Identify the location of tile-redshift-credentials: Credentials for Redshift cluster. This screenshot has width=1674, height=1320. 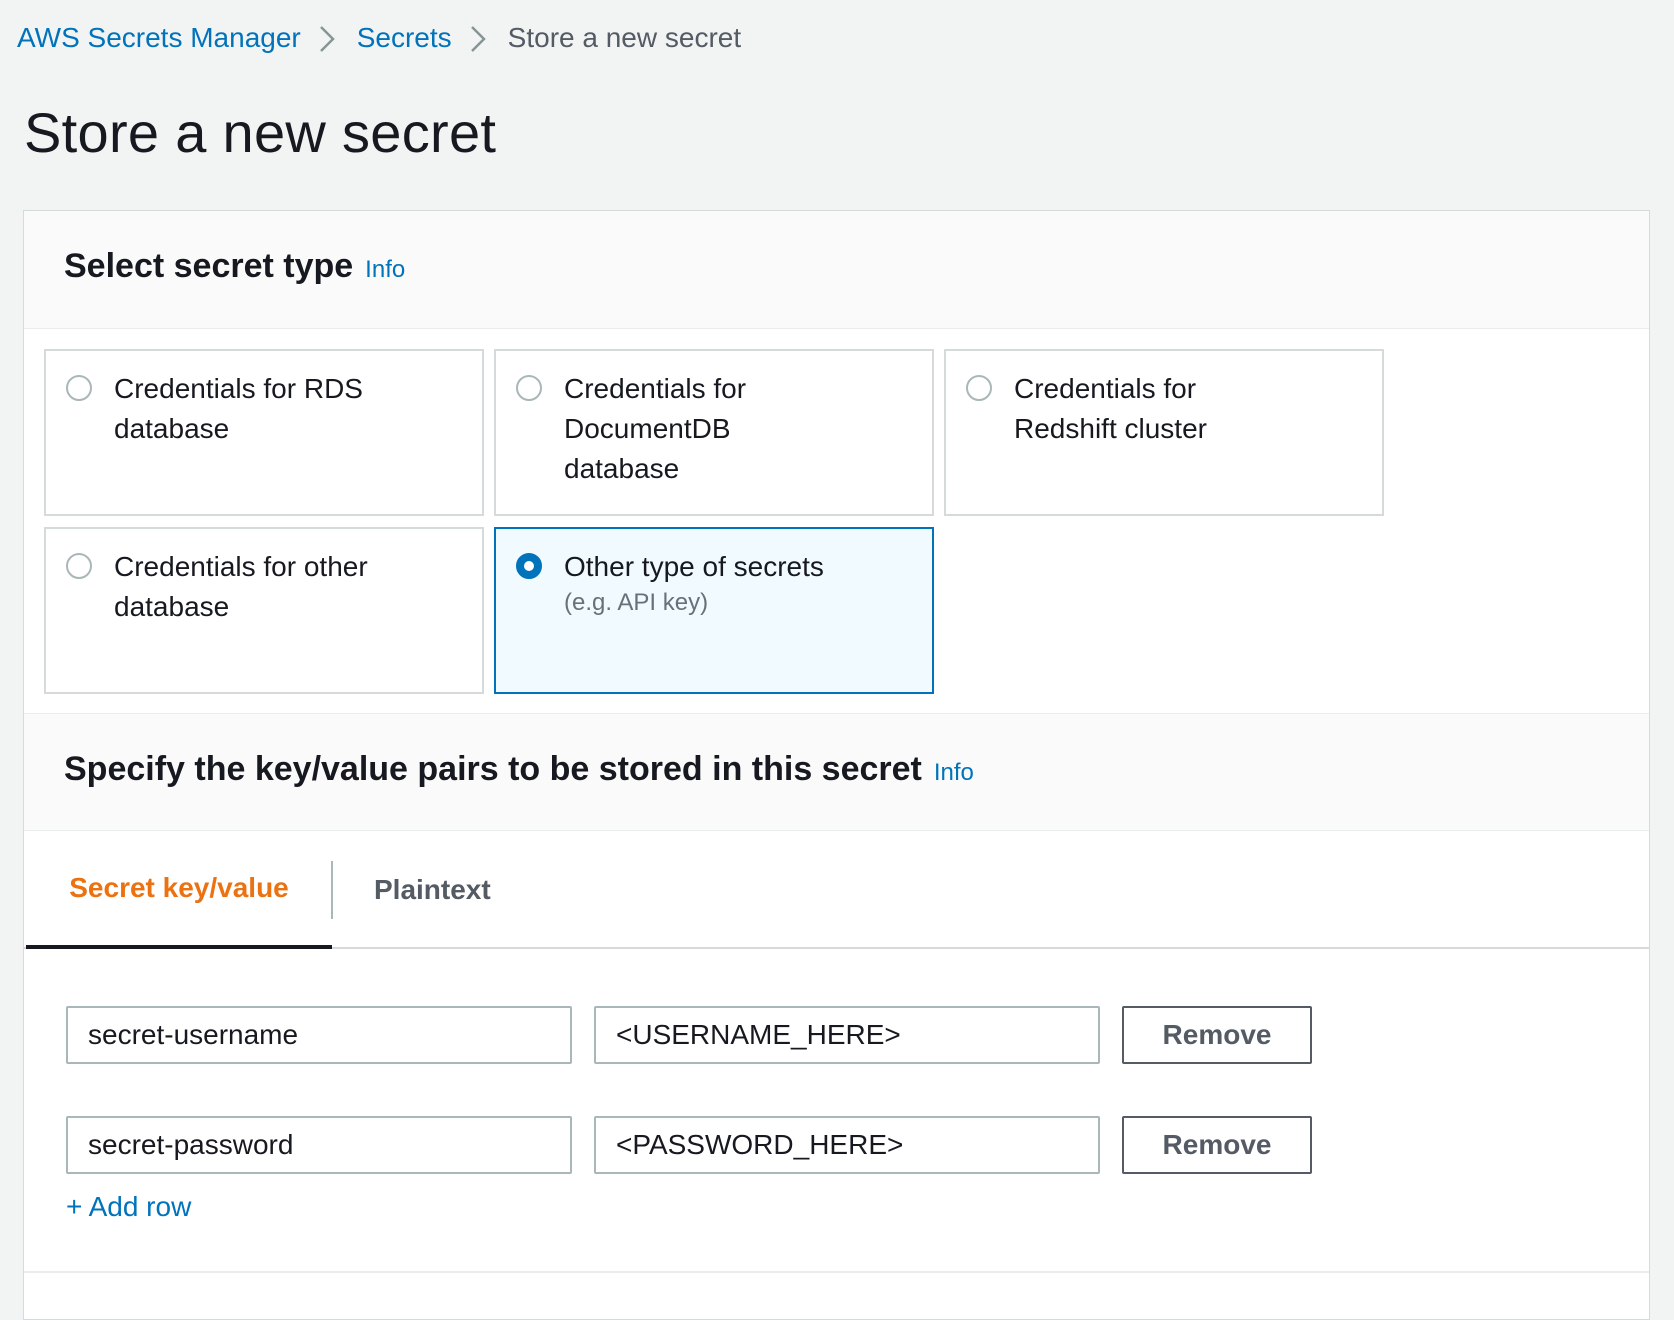
(1164, 432).